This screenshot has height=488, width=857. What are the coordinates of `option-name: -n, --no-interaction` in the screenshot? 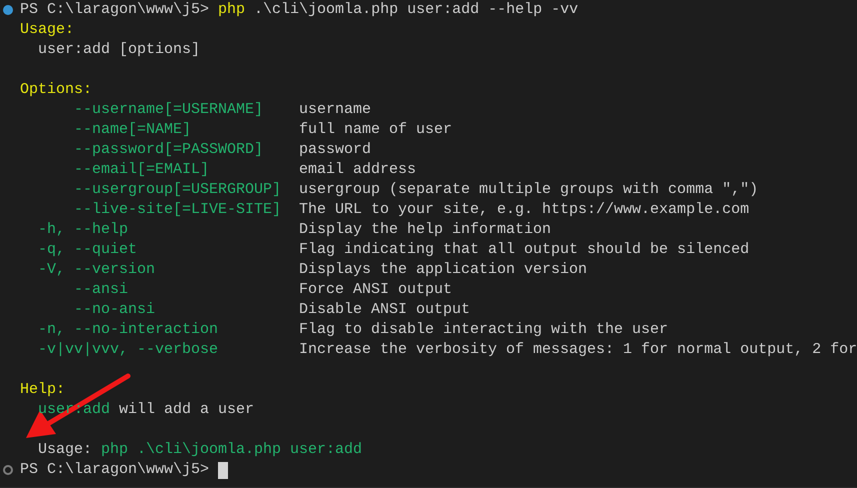 It's located at (128, 330).